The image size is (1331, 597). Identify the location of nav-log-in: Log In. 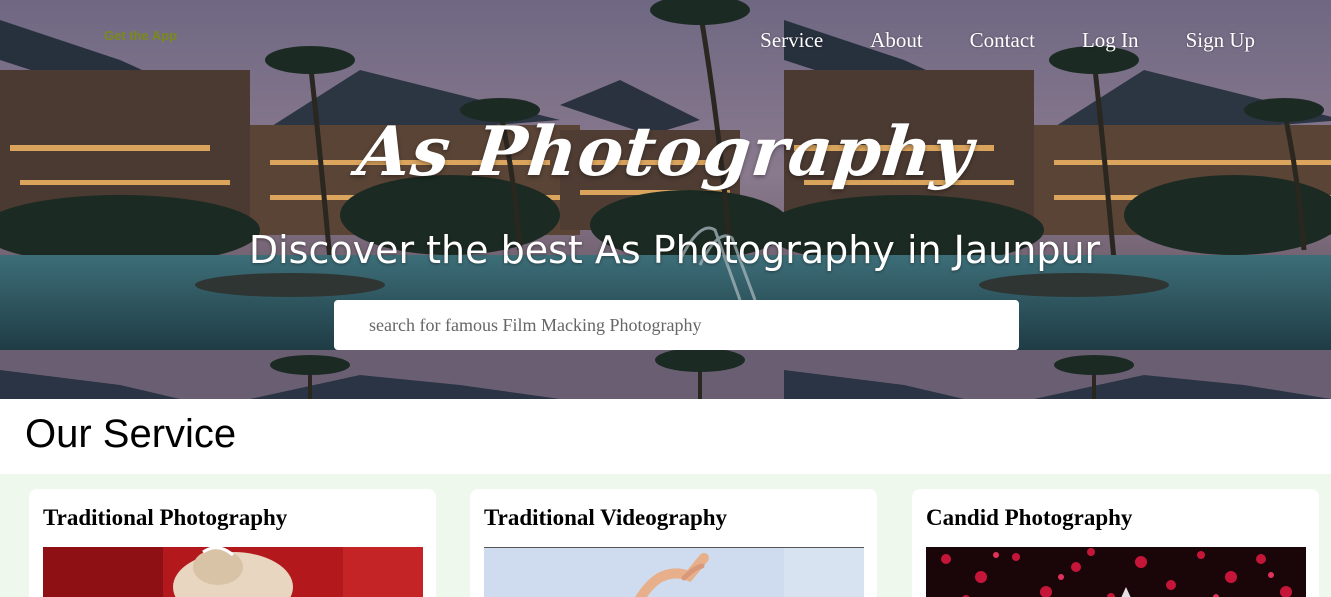
(1110, 40).